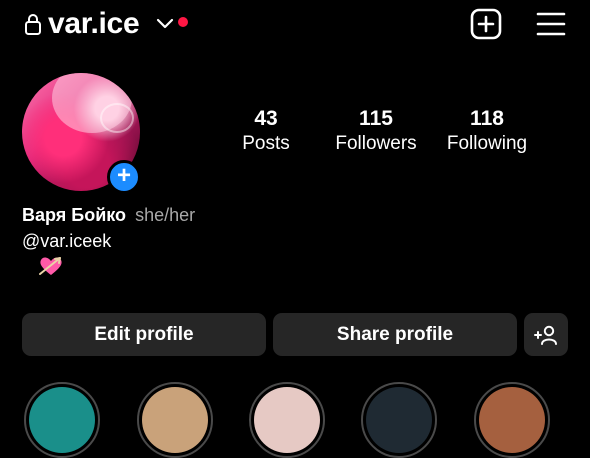  I want to click on posts-stat: 43 Posts, so click(266, 131).